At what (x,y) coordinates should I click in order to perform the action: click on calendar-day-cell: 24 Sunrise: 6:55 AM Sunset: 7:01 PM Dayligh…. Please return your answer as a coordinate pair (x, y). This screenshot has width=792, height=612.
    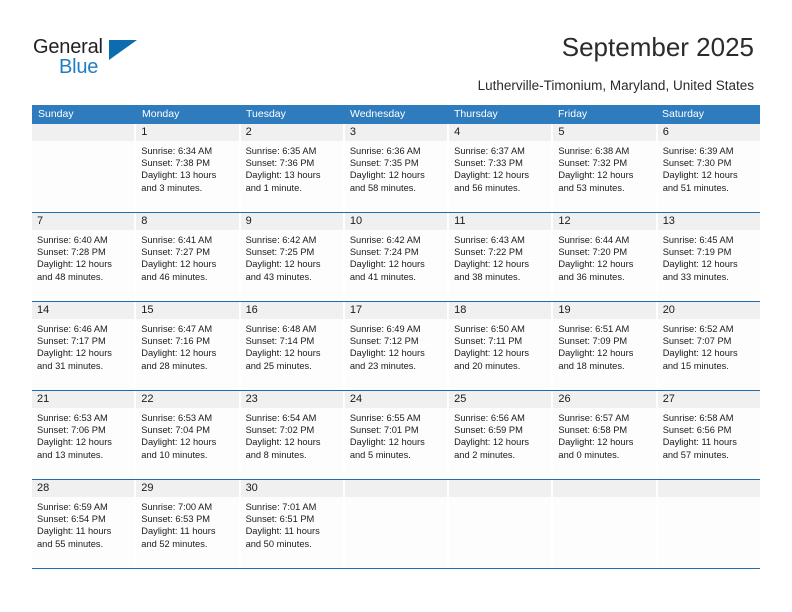
    Looking at the image, I should click on (397, 435).